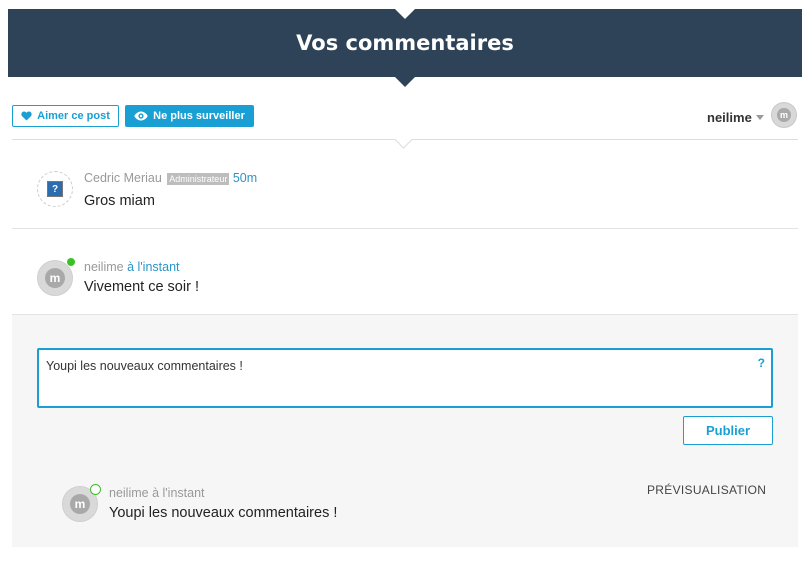 The width and height of the screenshot is (812, 567). What do you see at coordinates (728, 430) in the screenshot?
I see `publish-button: Publier` at bounding box center [728, 430].